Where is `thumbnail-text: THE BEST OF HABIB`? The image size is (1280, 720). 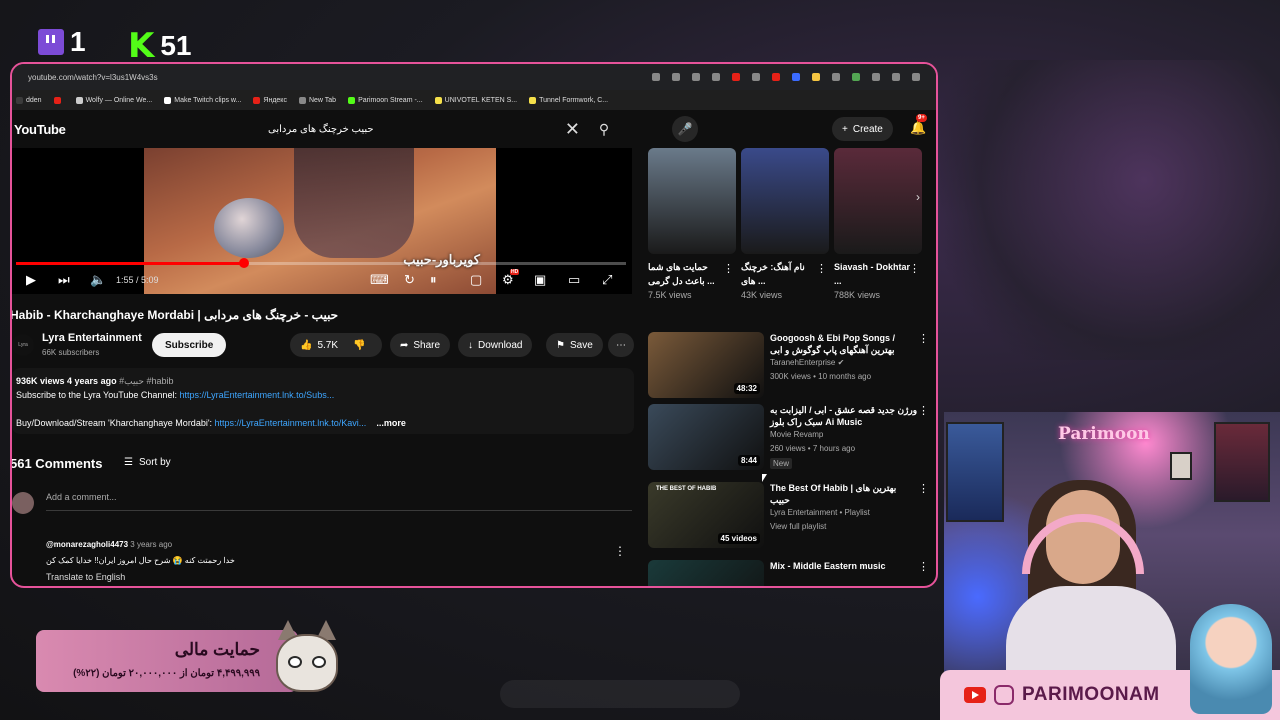 thumbnail-text: THE BEST OF HABIB is located at coordinates (686, 489).